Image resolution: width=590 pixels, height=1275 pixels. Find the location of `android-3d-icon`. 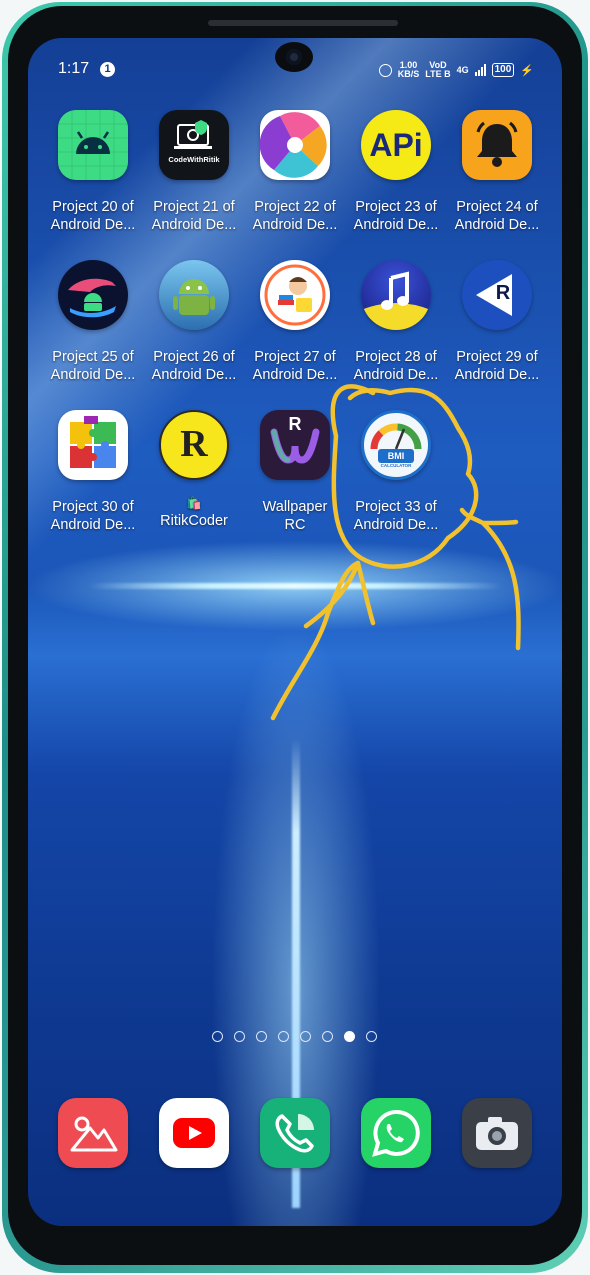

android-3d-icon is located at coordinates (194, 295).